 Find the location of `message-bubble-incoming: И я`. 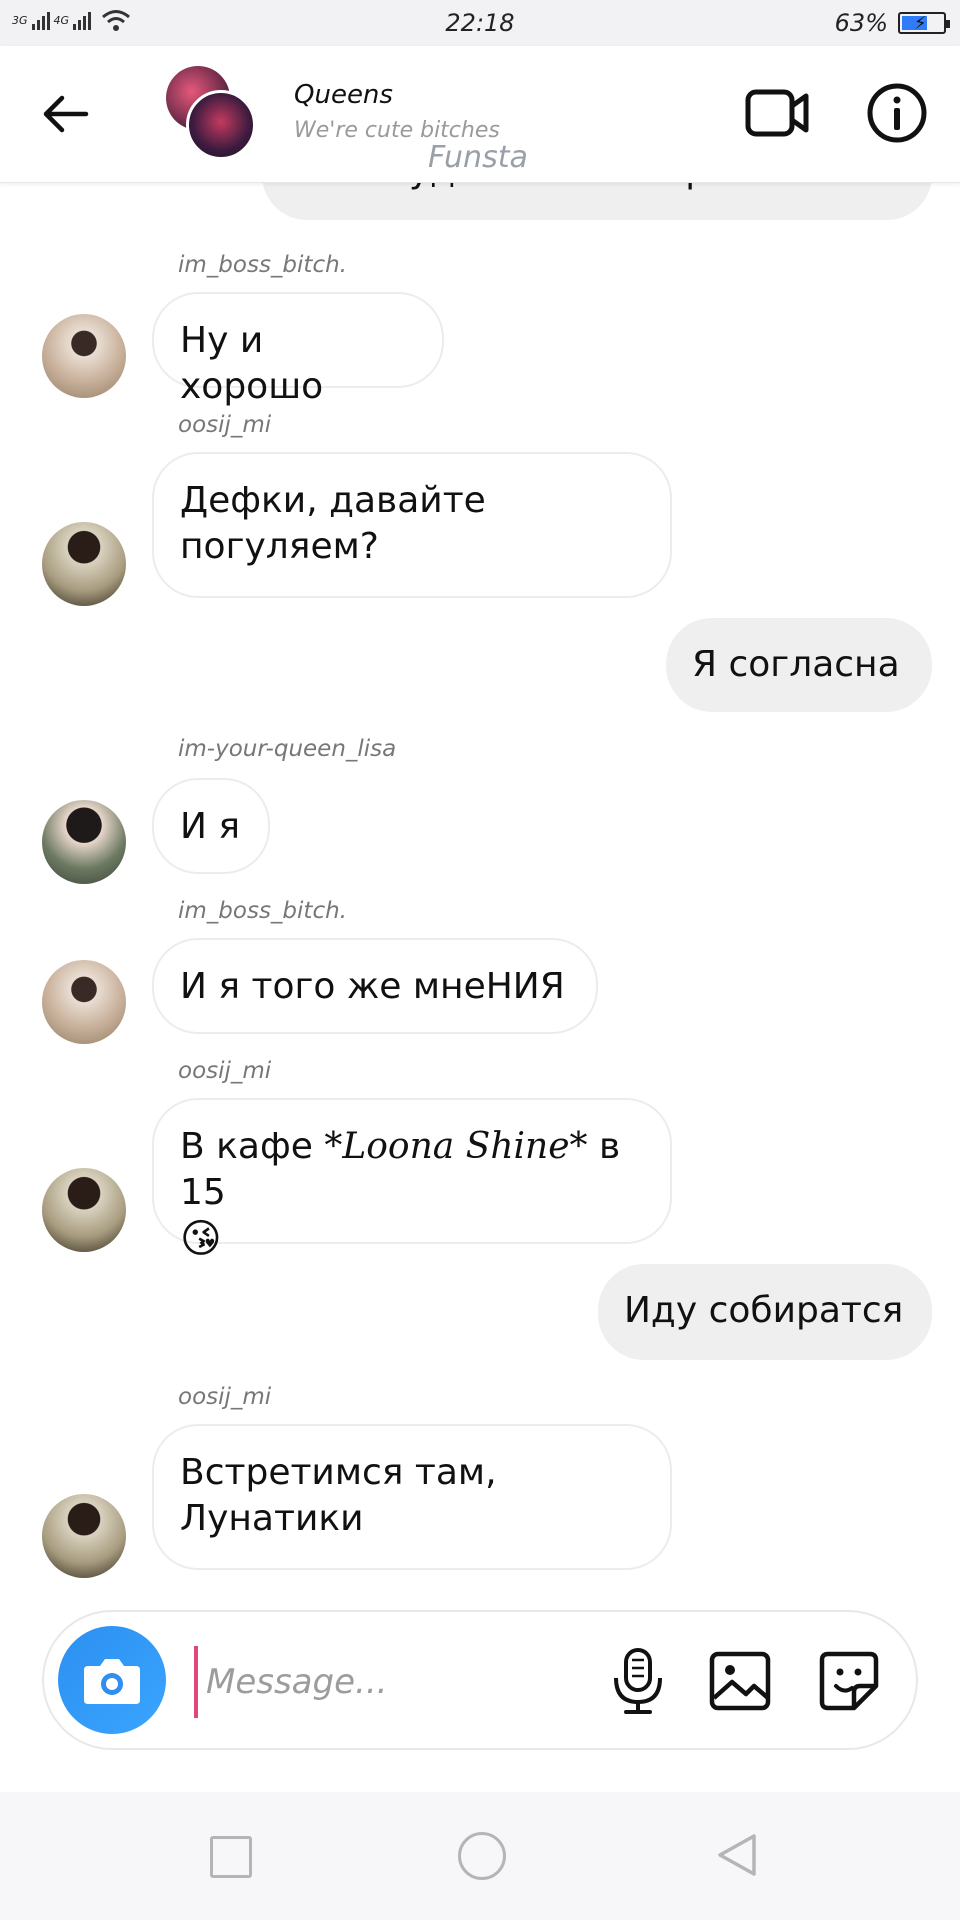

message-bubble-incoming: И я is located at coordinates (211, 826).